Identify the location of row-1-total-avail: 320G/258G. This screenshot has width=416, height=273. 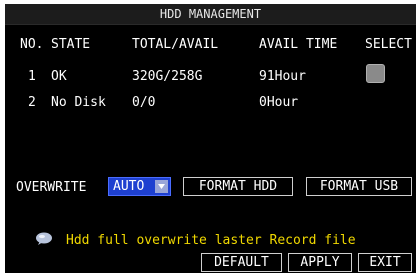
(167, 76).